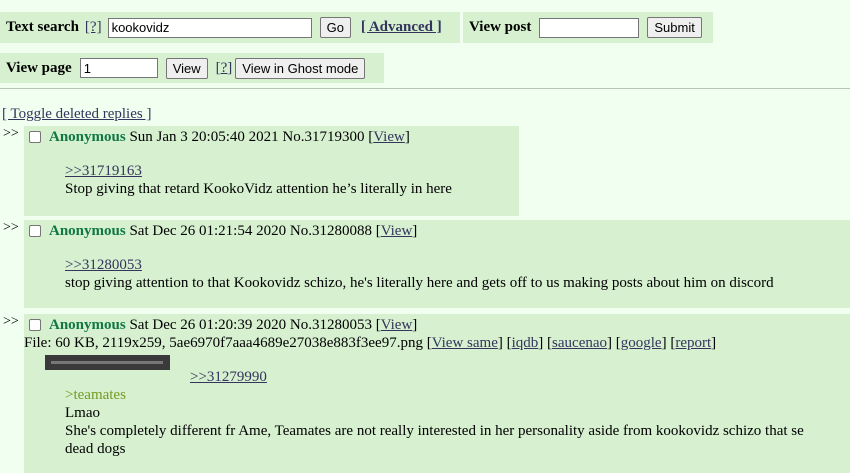 The height and width of the screenshot is (473, 850). Describe the element at coordinates (39, 67) in the screenshot. I see `view-page-label: View page` at that location.